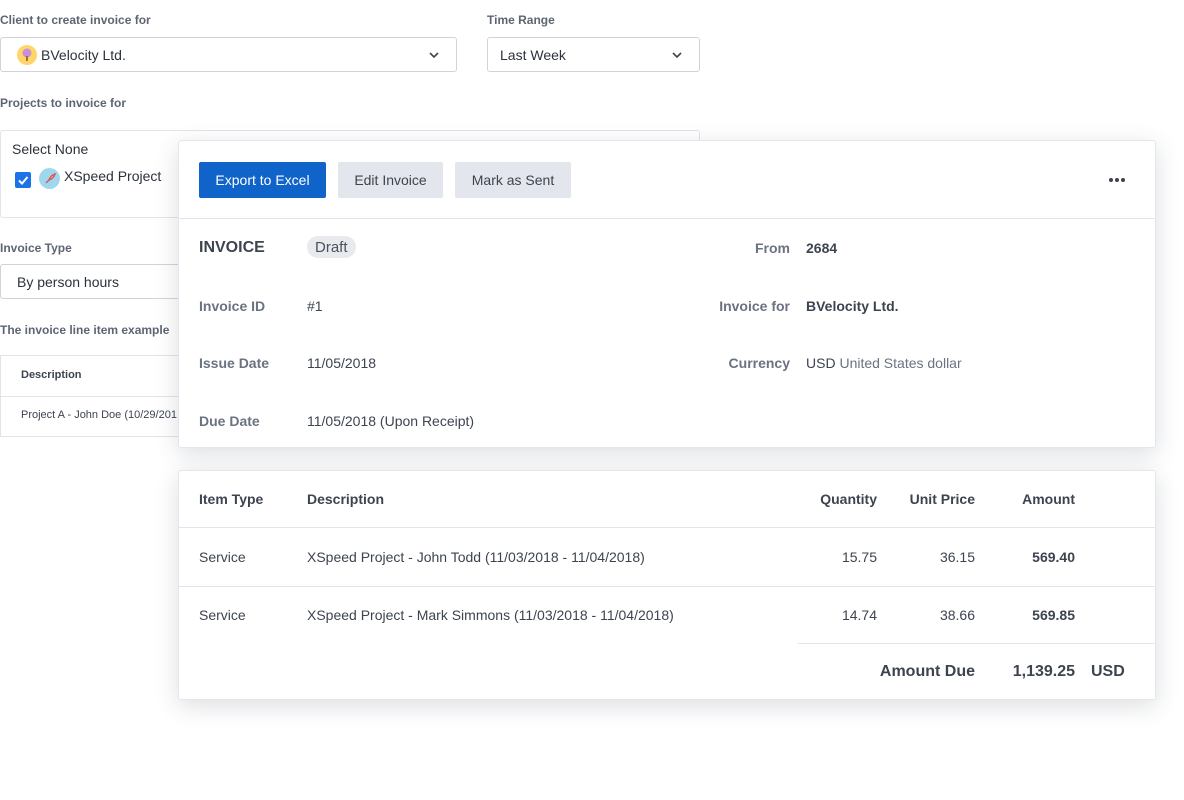 The width and height of the screenshot is (1184, 800). What do you see at coordinates (234, 363) in the screenshot?
I see `issue-date-label: Issue Date` at bounding box center [234, 363].